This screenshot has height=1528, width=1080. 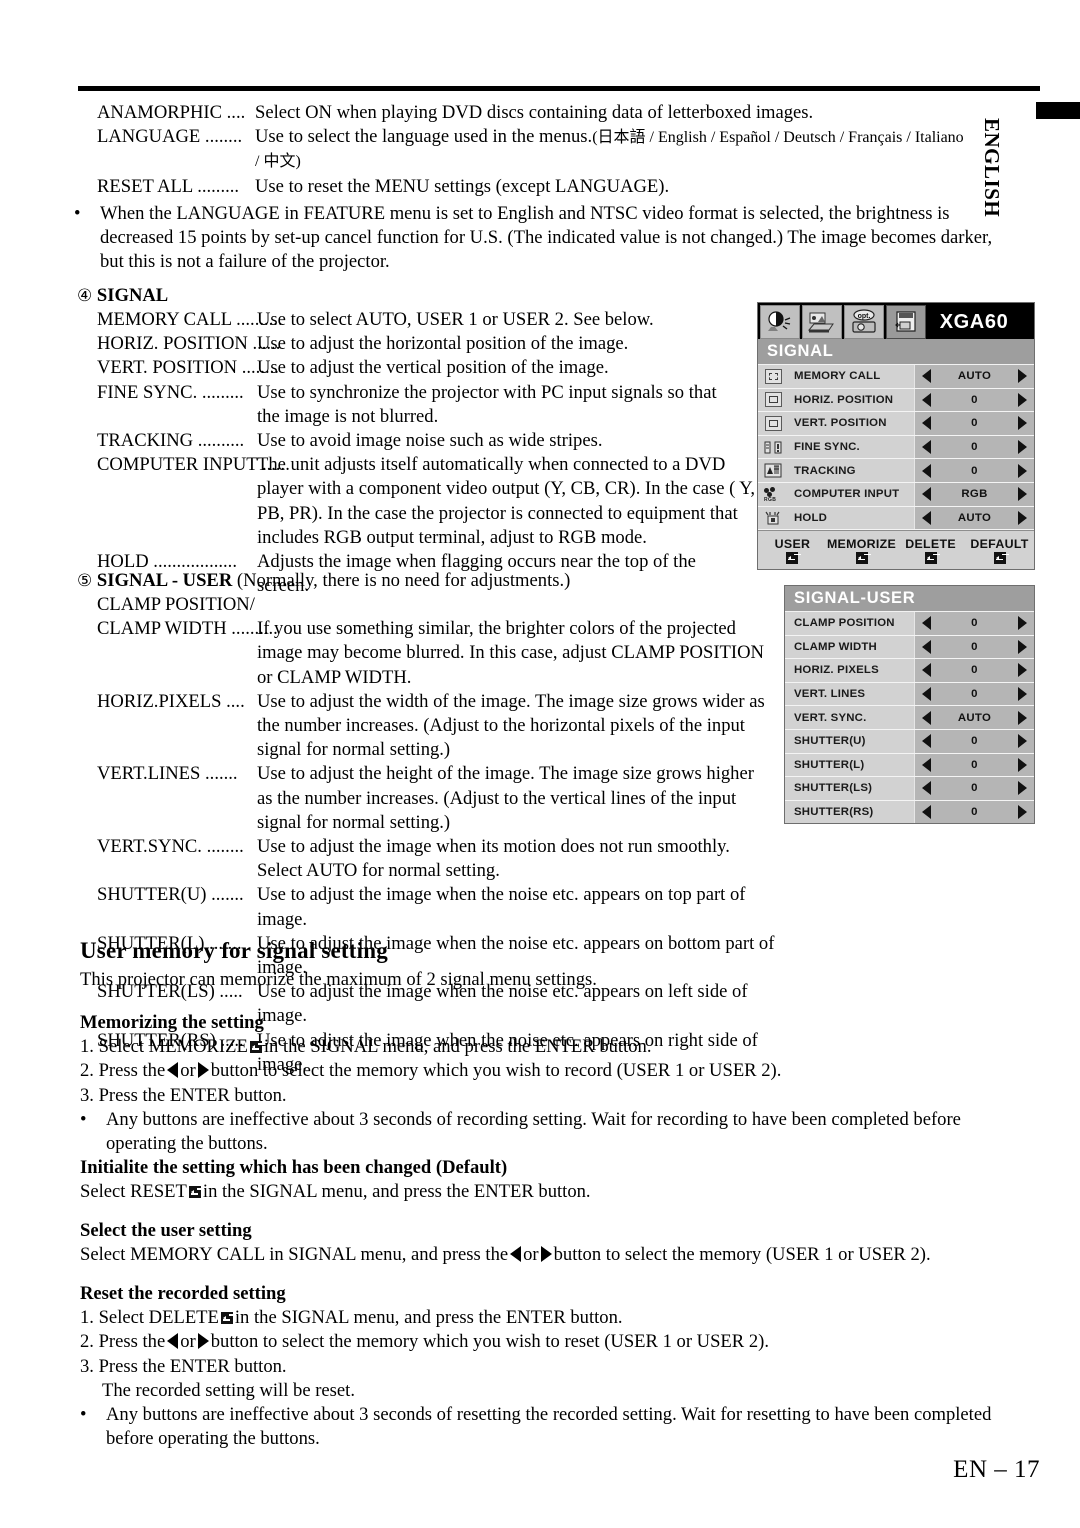 I want to click on osd-row-hold: HOLD AUTO, so click(x=896, y=518).